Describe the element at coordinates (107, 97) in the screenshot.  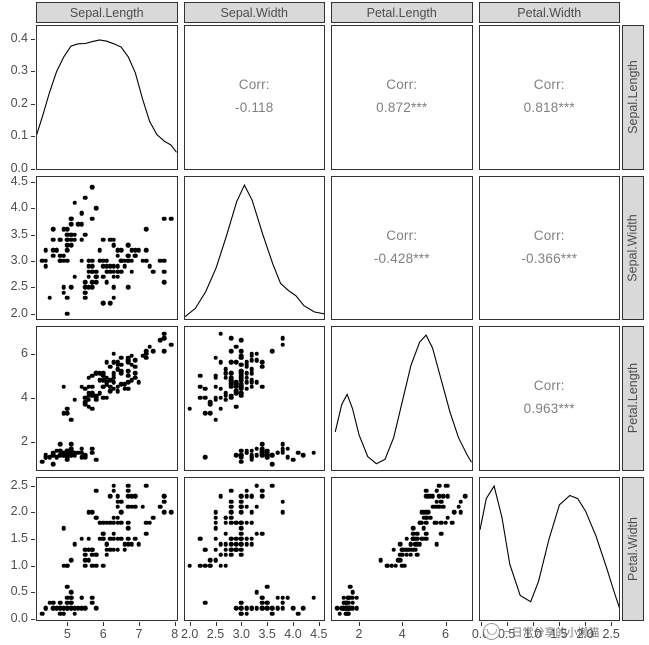
I see `panel-Sepal.Length-vs-Sepal.Length` at that location.